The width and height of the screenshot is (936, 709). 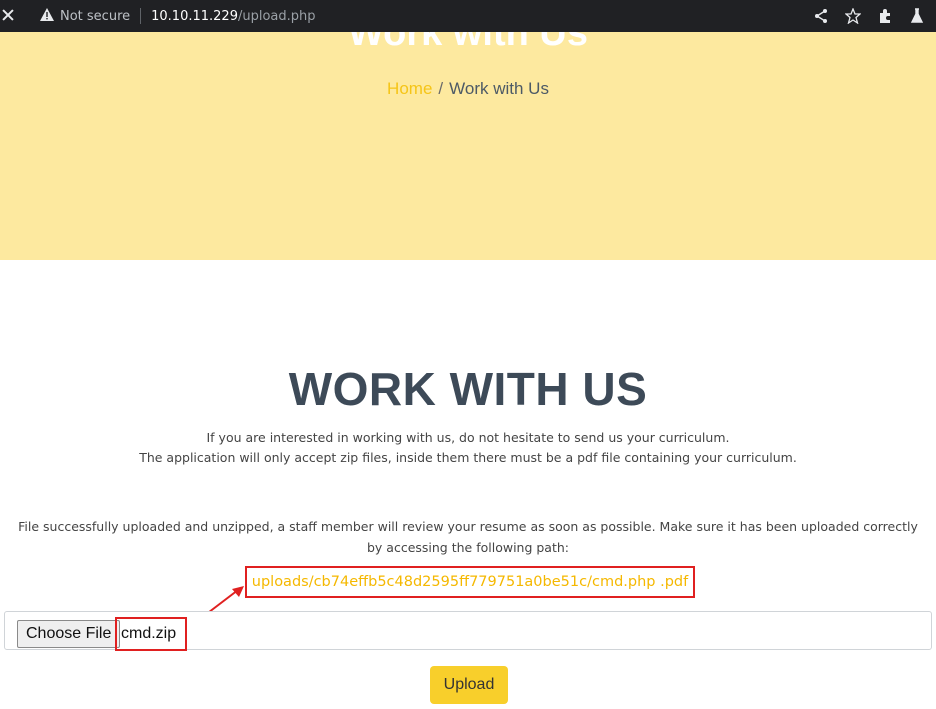 I want to click on warning-icon, so click(x=47, y=16).